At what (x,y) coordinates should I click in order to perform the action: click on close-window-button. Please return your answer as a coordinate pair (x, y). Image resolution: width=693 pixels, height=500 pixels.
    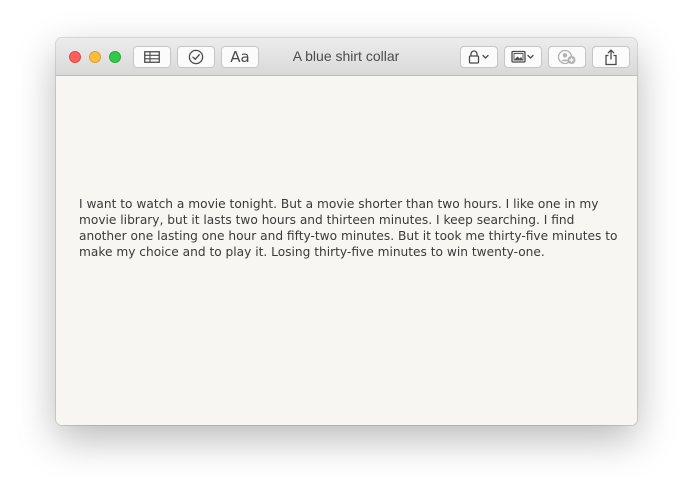
    Looking at the image, I should click on (75, 57).